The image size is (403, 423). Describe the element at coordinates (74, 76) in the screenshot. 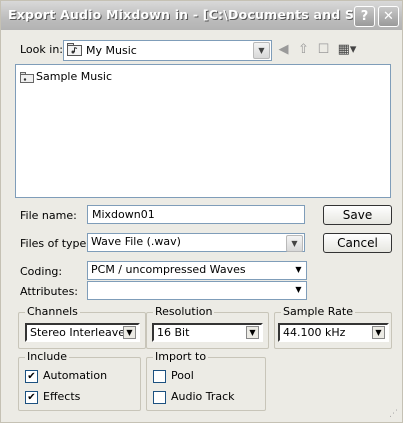

I see `file-name: Sample Music` at that location.